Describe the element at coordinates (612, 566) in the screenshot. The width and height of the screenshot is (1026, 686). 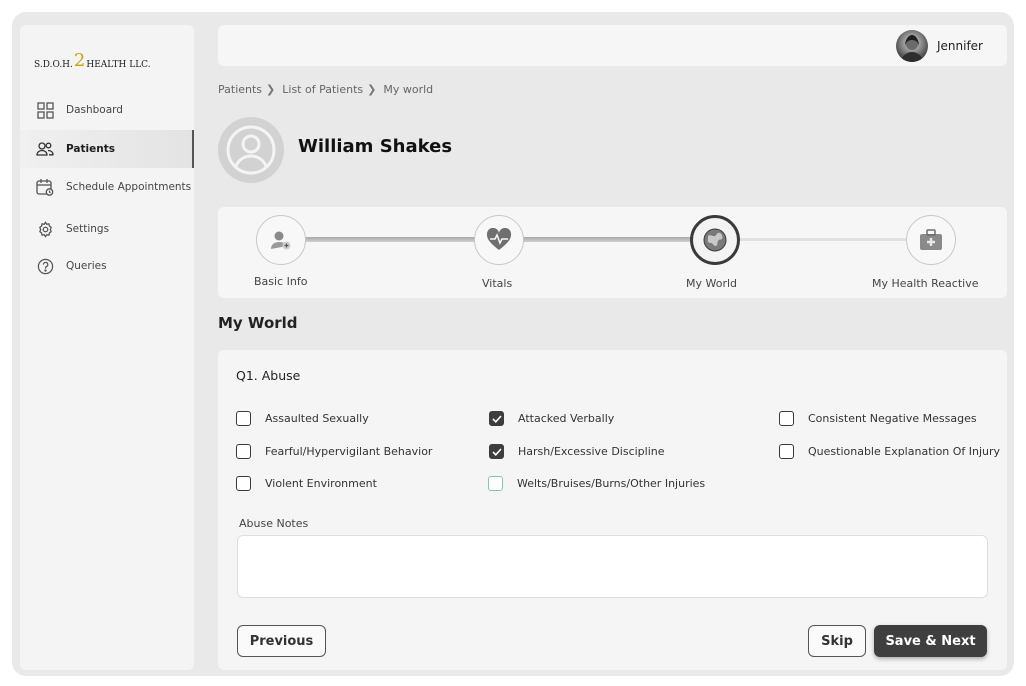
I see `abuse-notes-field` at that location.